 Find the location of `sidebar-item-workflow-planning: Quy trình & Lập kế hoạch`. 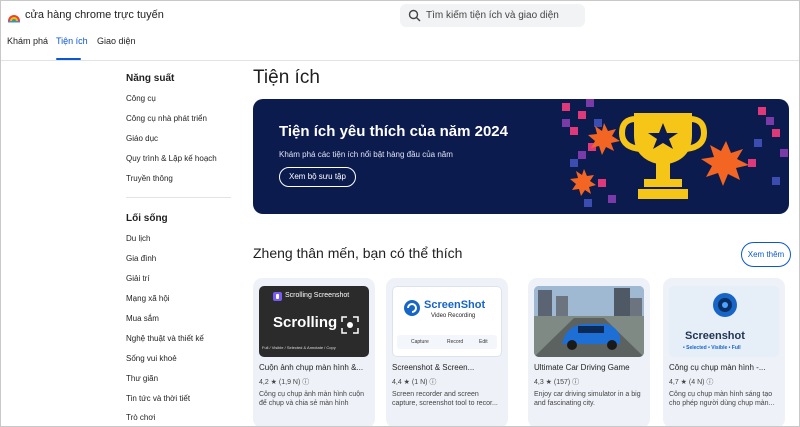

sidebar-item-workflow-planning: Quy trình & Lập kế hoạch is located at coordinates (171, 158).